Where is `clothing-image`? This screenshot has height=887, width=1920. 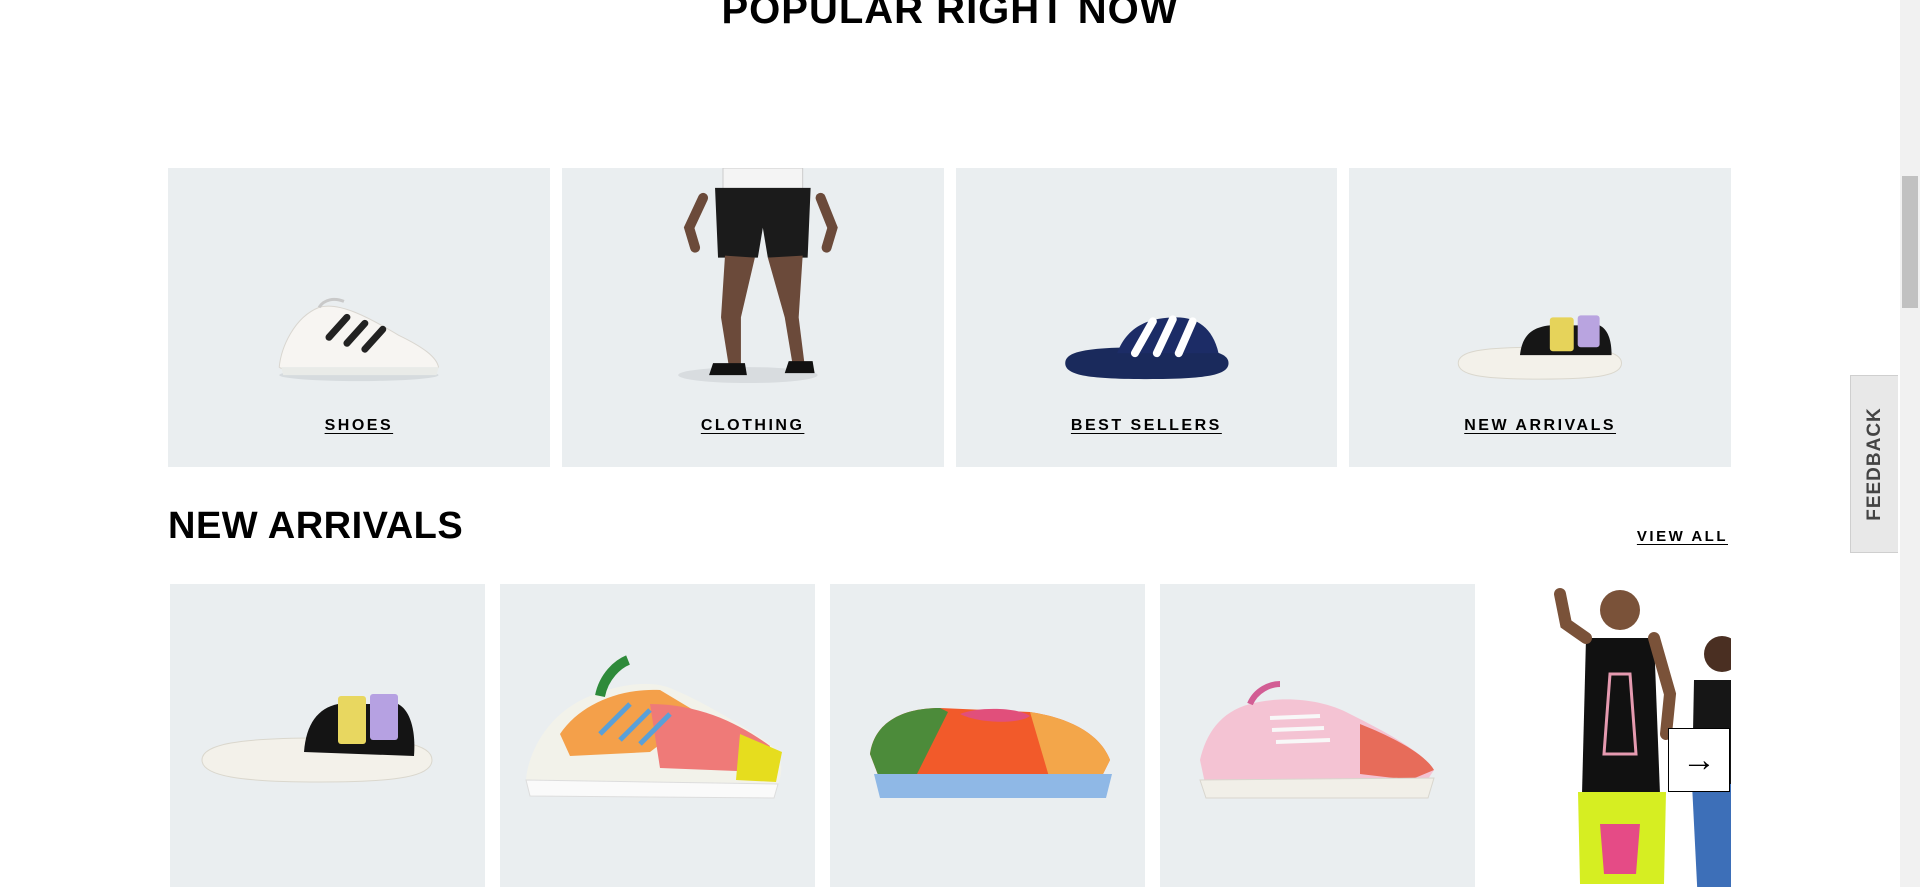 clothing-image is located at coordinates (753, 282).